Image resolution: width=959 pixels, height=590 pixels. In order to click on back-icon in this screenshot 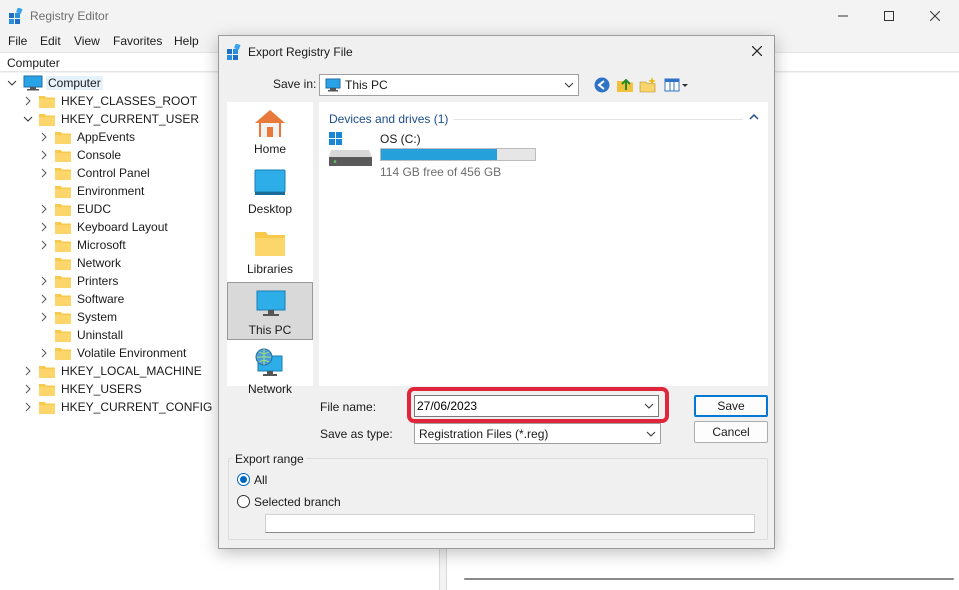, I will do `click(602, 85)`.